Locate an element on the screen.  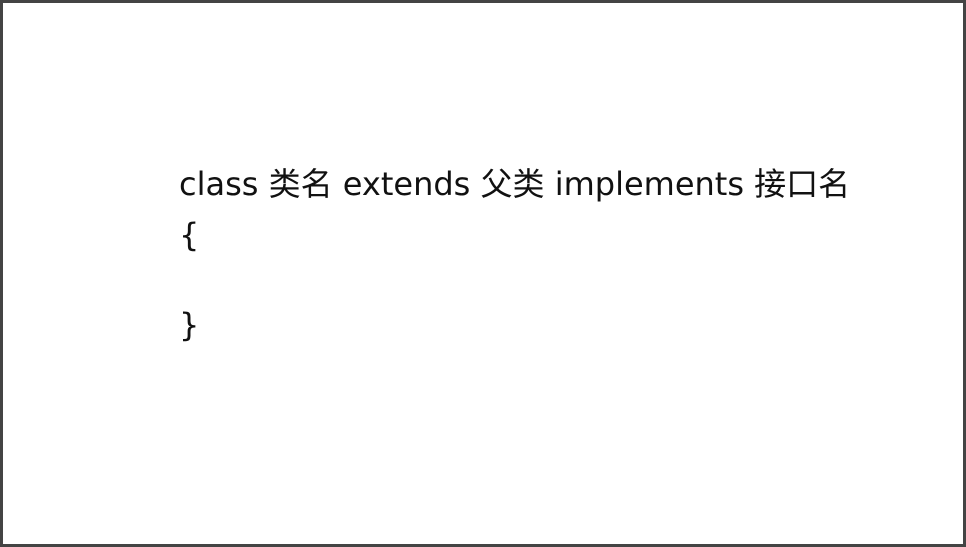
close-brace-line: } is located at coordinates (189, 325).